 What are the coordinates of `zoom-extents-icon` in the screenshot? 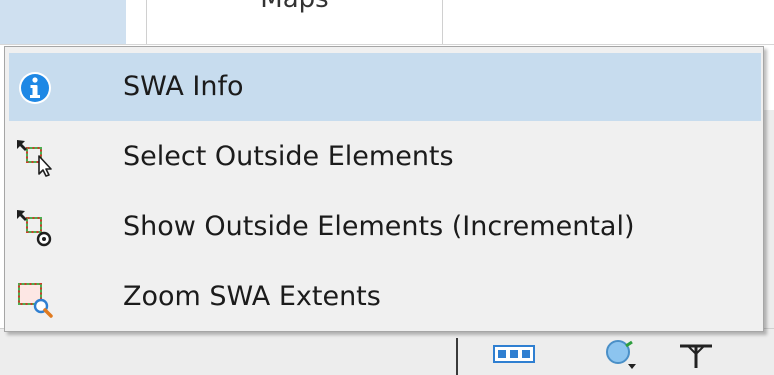 It's located at (35, 300).